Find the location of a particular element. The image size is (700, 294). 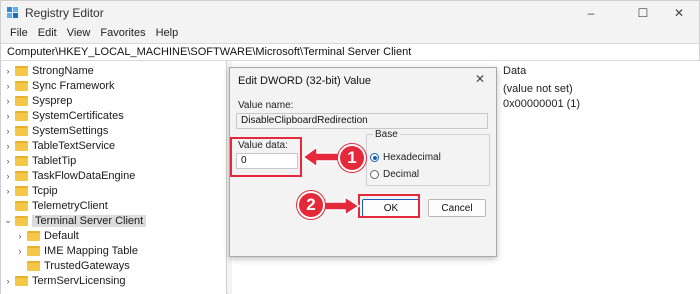

radio-selected-icon is located at coordinates (374, 157).